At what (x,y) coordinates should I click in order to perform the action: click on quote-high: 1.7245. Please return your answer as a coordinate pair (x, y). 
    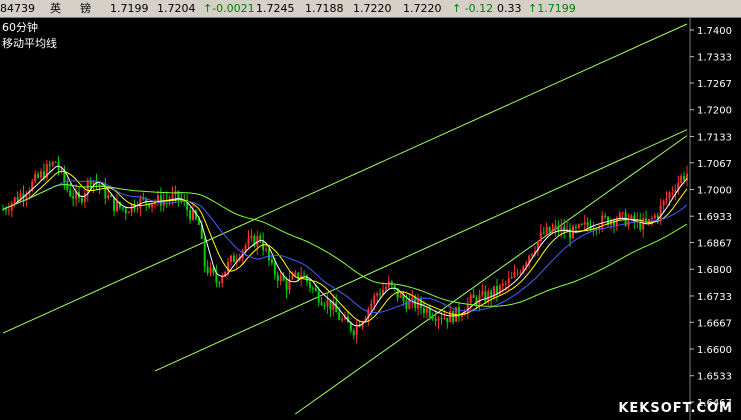
    Looking at the image, I should click on (275, 8).